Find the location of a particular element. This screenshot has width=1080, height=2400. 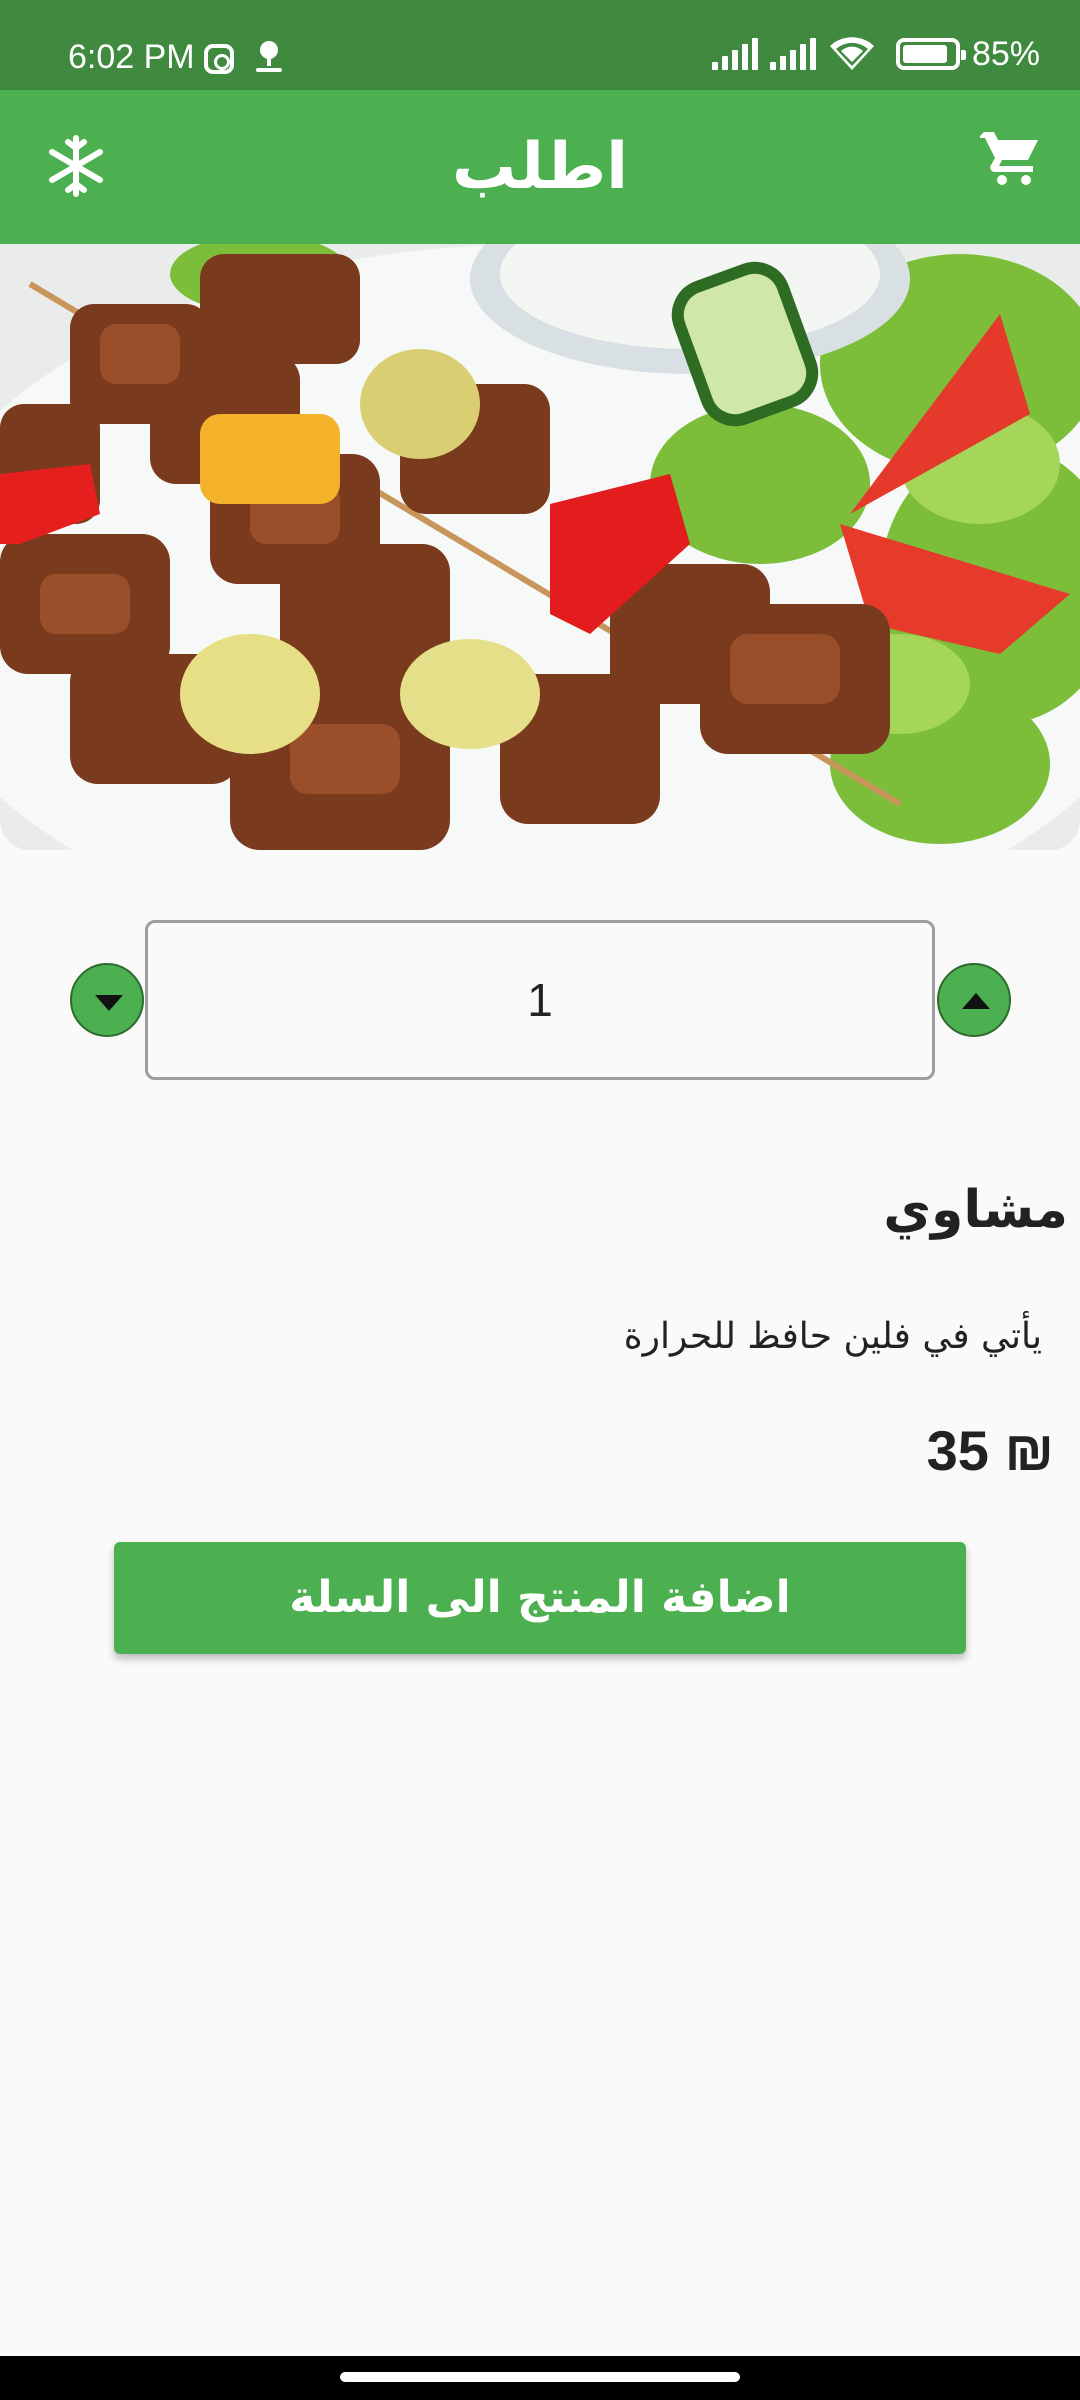

app-bar: اطلب is located at coordinates (540, 167).